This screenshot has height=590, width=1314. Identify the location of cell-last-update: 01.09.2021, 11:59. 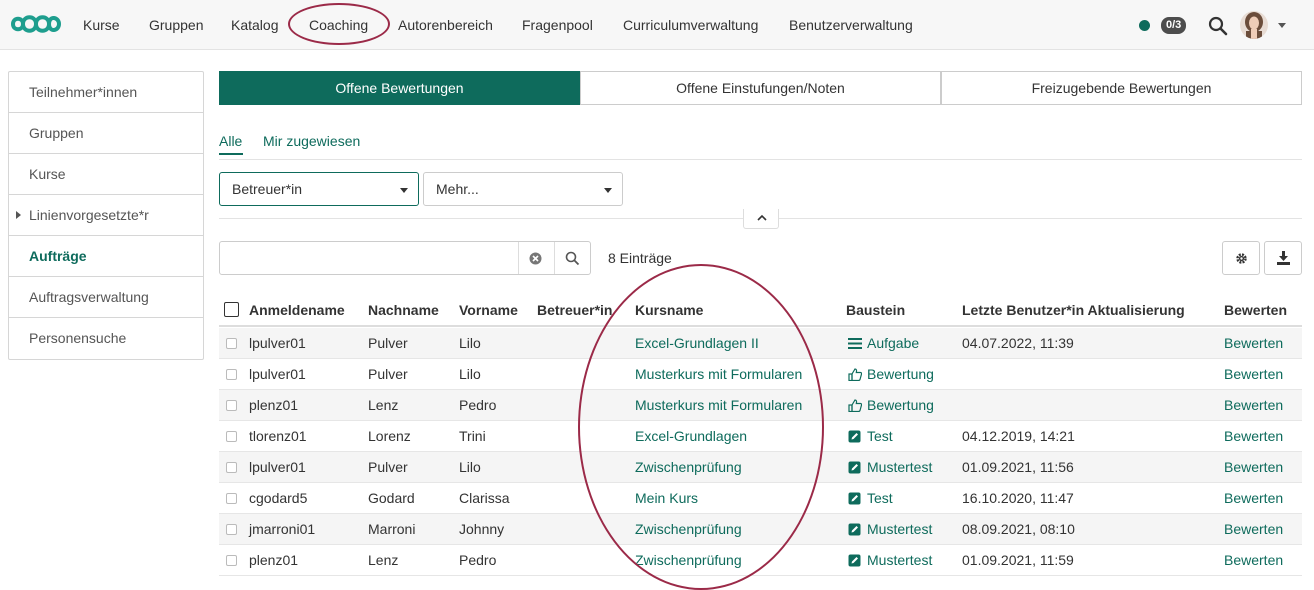
(1018, 560).